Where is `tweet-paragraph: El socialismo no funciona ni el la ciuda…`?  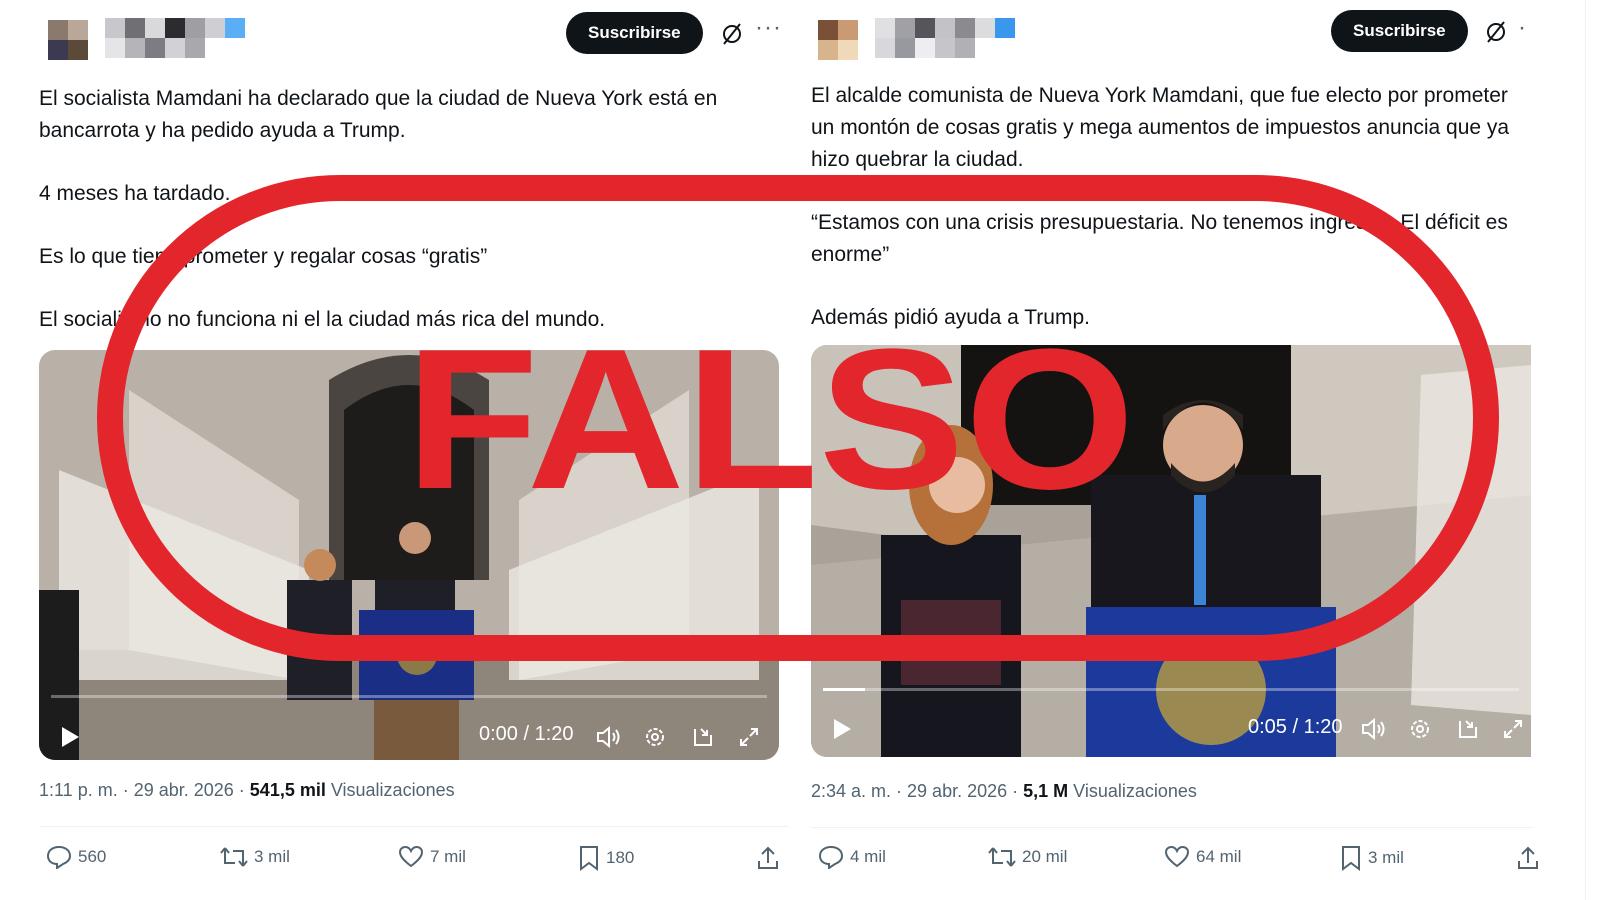
tweet-paragraph: El socialismo no funciona ni el la ciuda… is located at coordinates (322, 319).